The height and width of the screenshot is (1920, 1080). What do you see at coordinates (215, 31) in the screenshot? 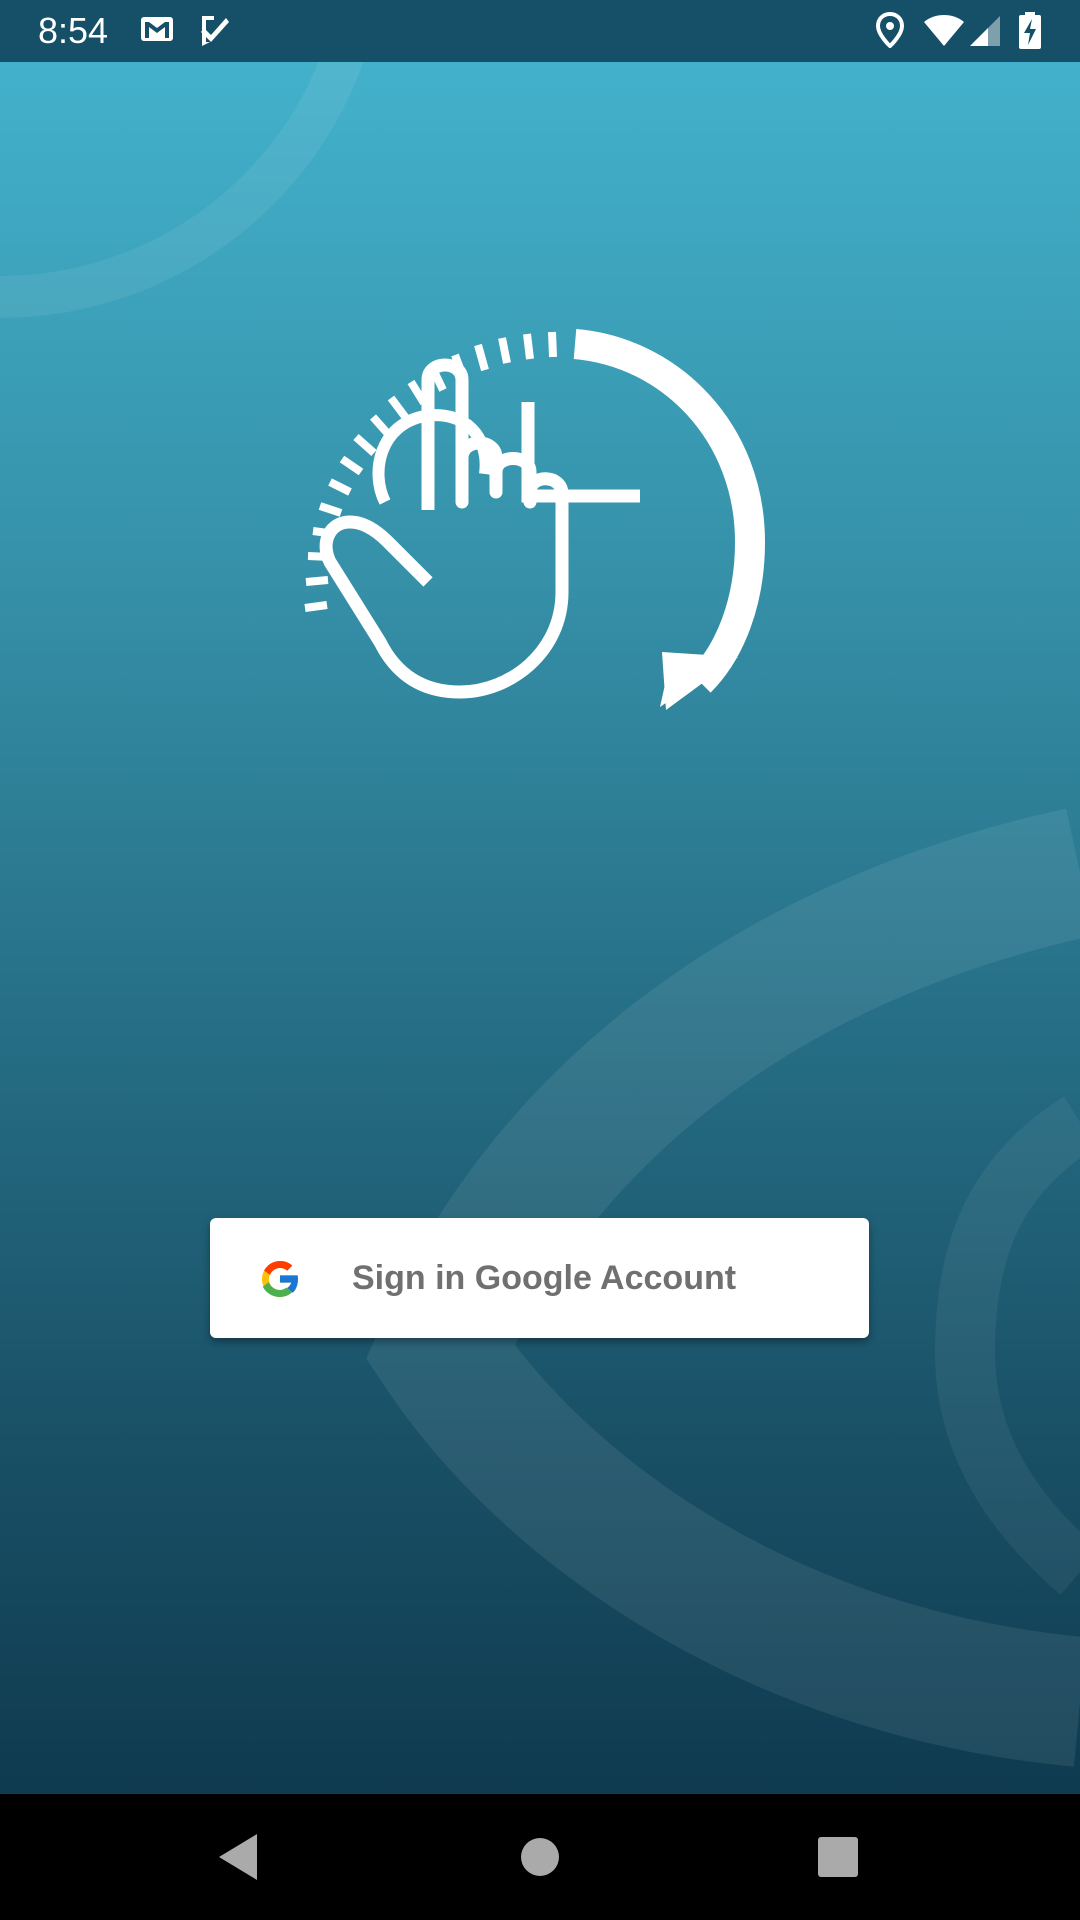
I see `tasks-check-icon` at bounding box center [215, 31].